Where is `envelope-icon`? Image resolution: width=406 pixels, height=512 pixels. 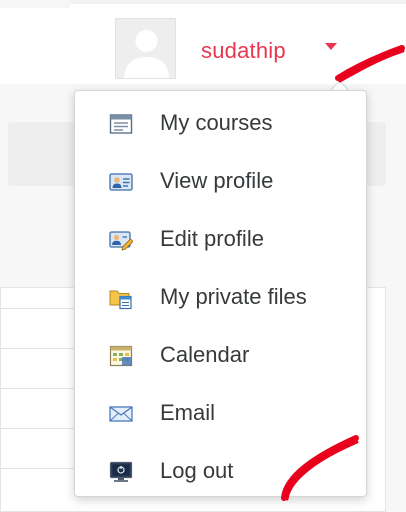
envelope-icon is located at coordinates (121, 414).